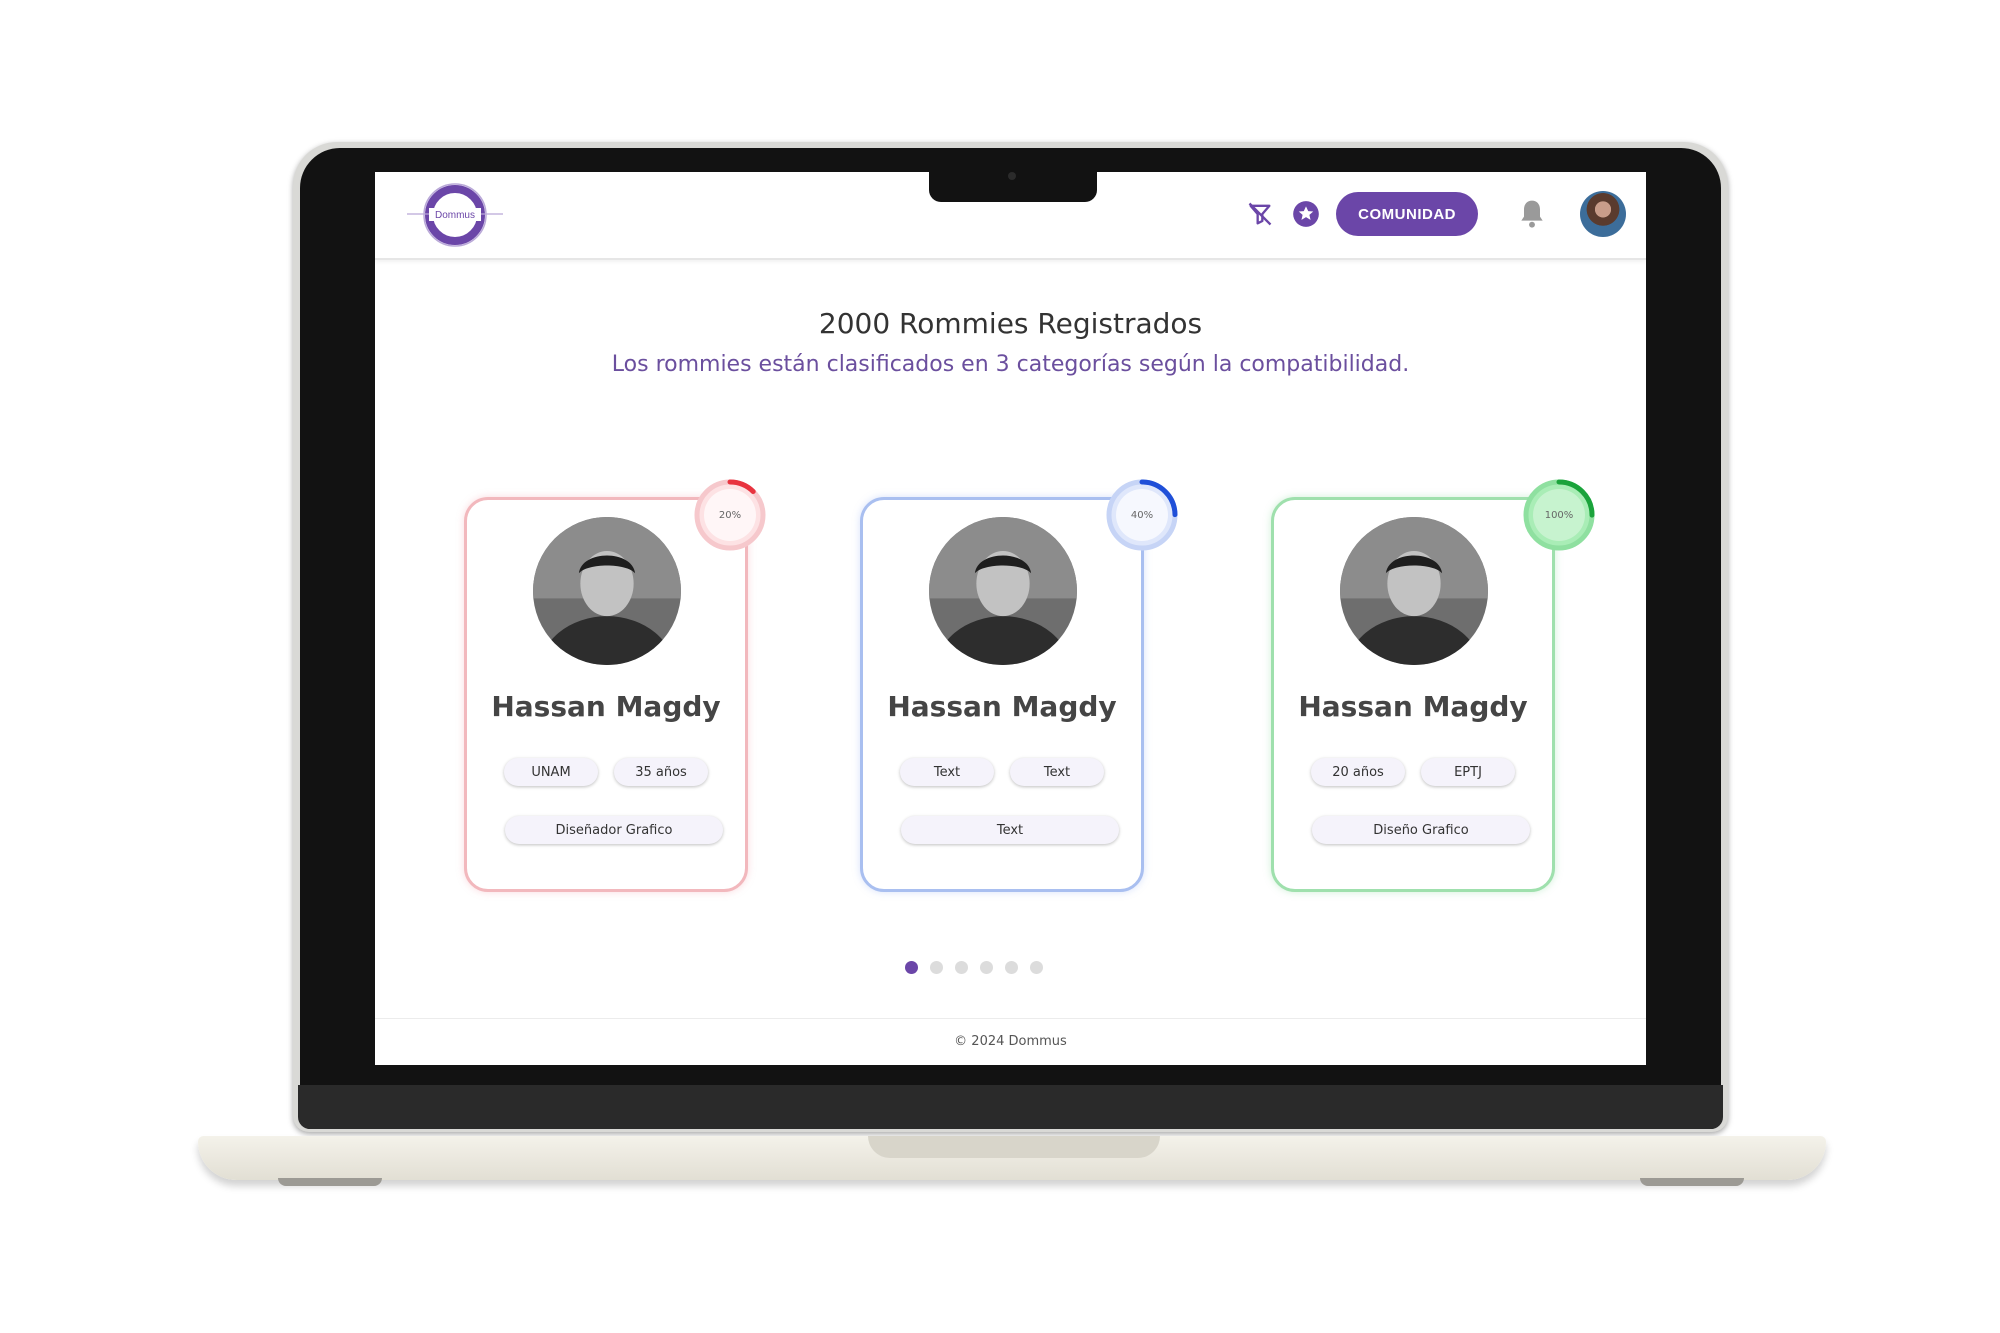 Image resolution: width=2000 pixels, height=1333 pixels. What do you see at coordinates (1014, 1147) in the screenshot?
I see `laptop-groove` at bounding box center [1014, 1147].